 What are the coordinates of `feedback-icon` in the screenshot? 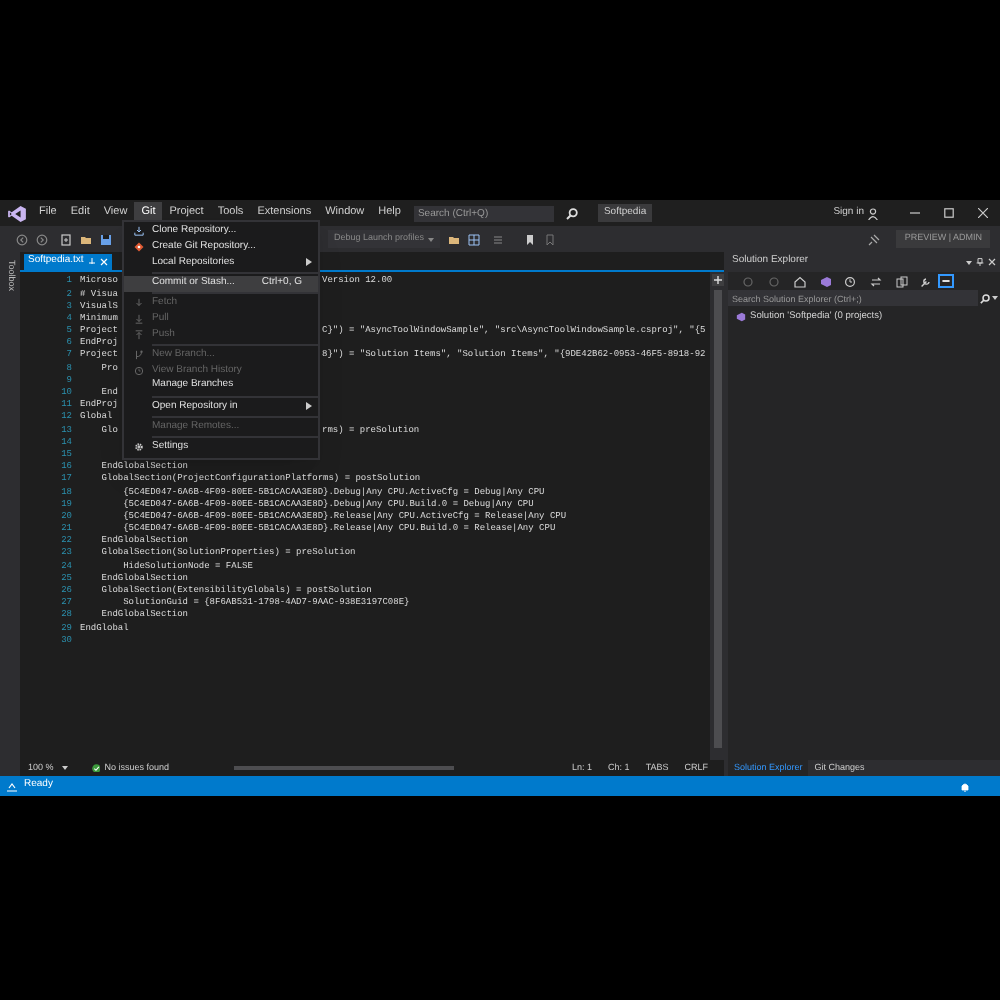 It's located at (874, 239).